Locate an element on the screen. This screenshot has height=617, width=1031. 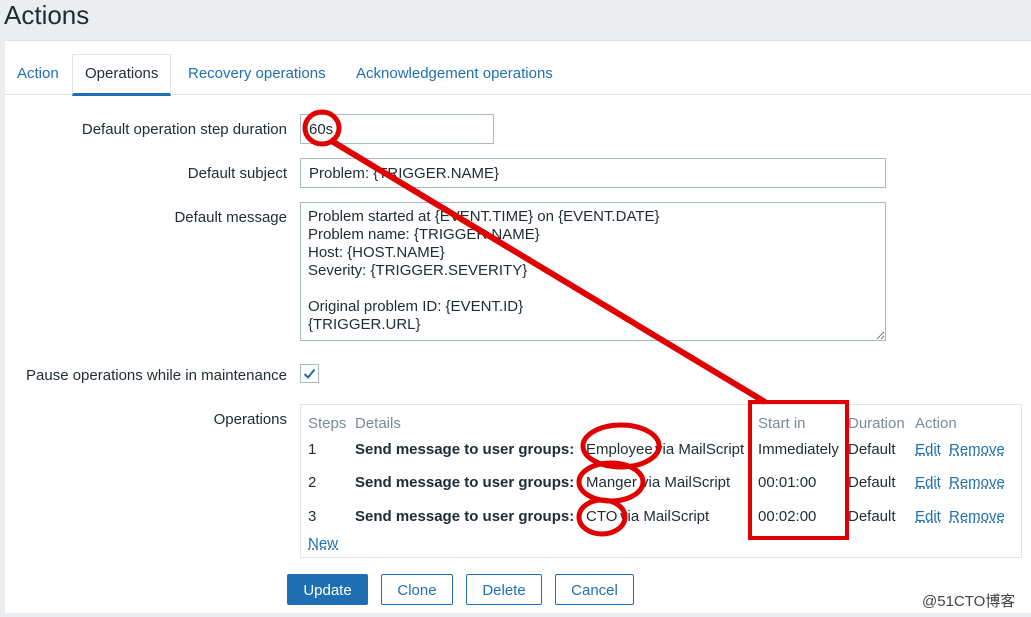
annotation-box-start-in is located at coordinates (798, 470).